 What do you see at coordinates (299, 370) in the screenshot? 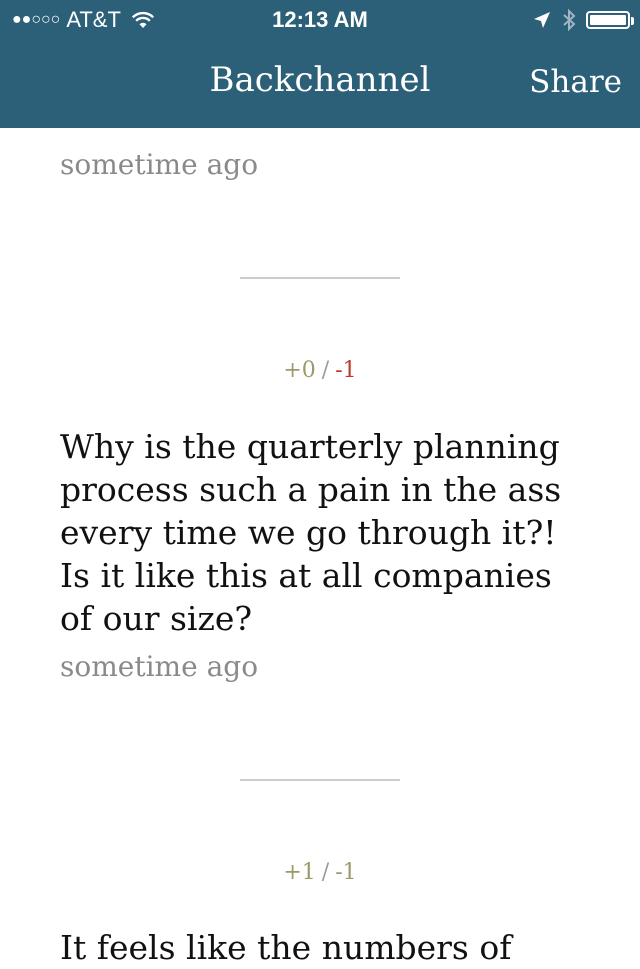
I see `upvote-count: +0` at bounding box center [299, 370].